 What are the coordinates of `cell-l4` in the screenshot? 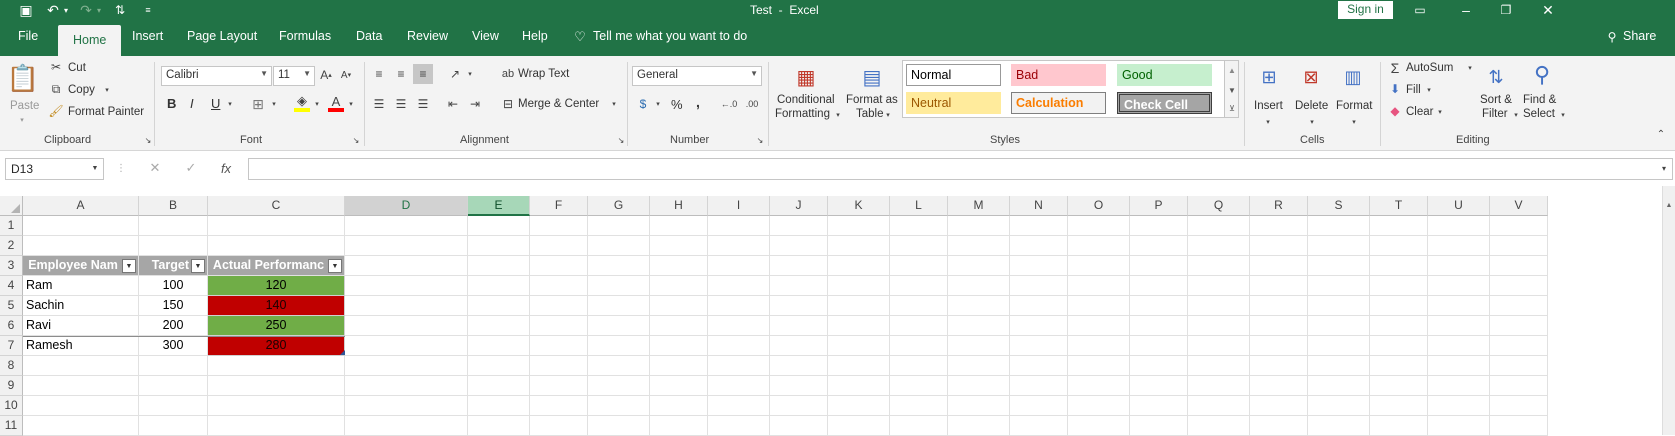 It's located at (919, 286).